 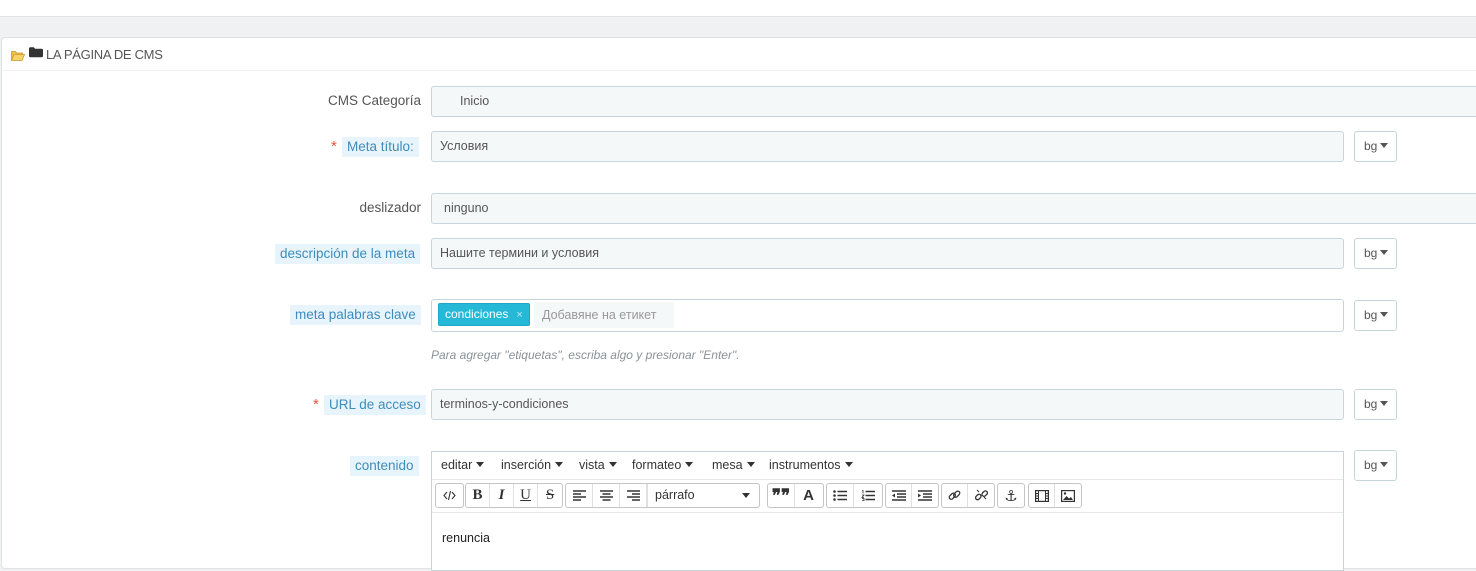 I want to click on align-left-icon, so click(x=579, y=495).